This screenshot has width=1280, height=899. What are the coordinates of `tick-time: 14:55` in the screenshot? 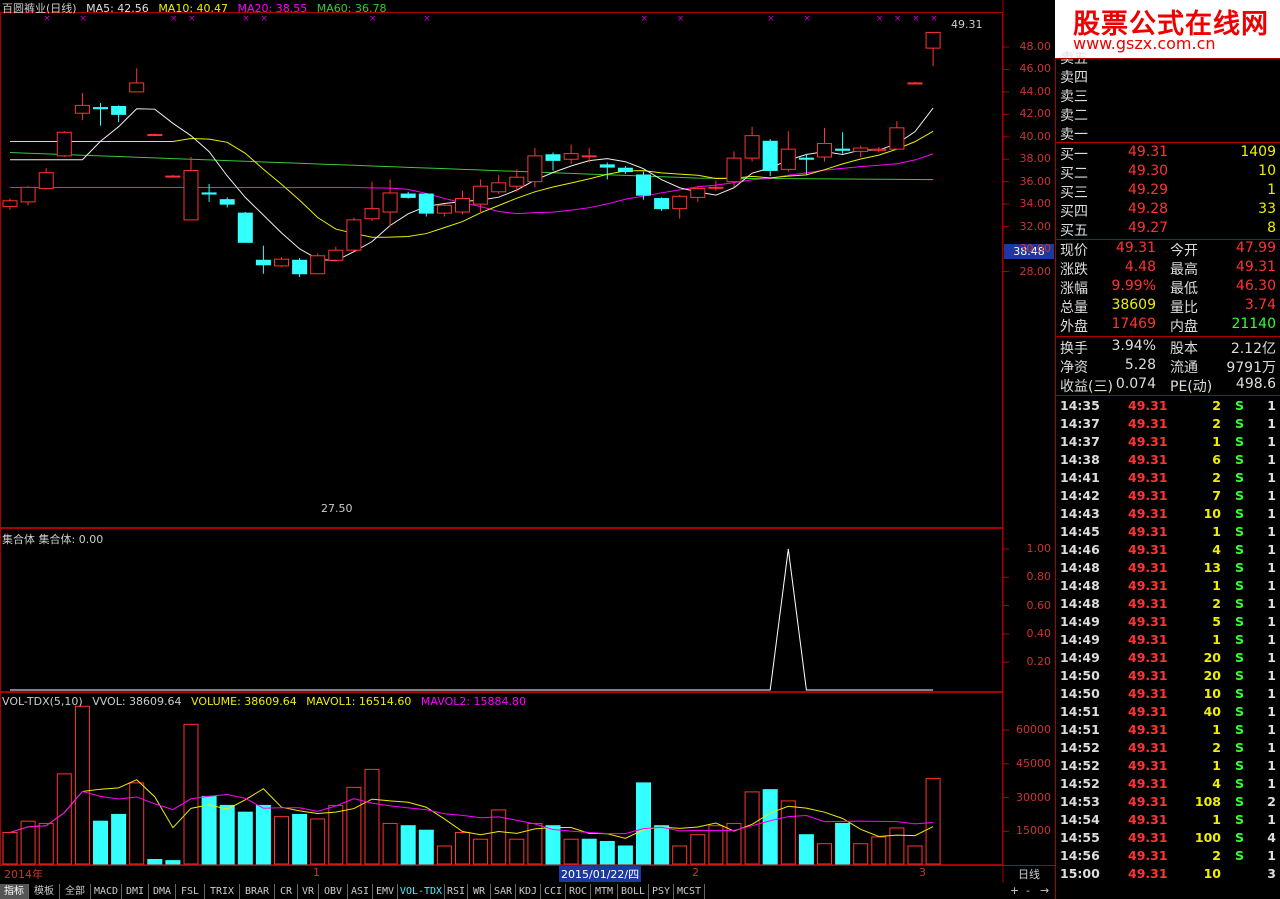 It's located at (1080, 837).